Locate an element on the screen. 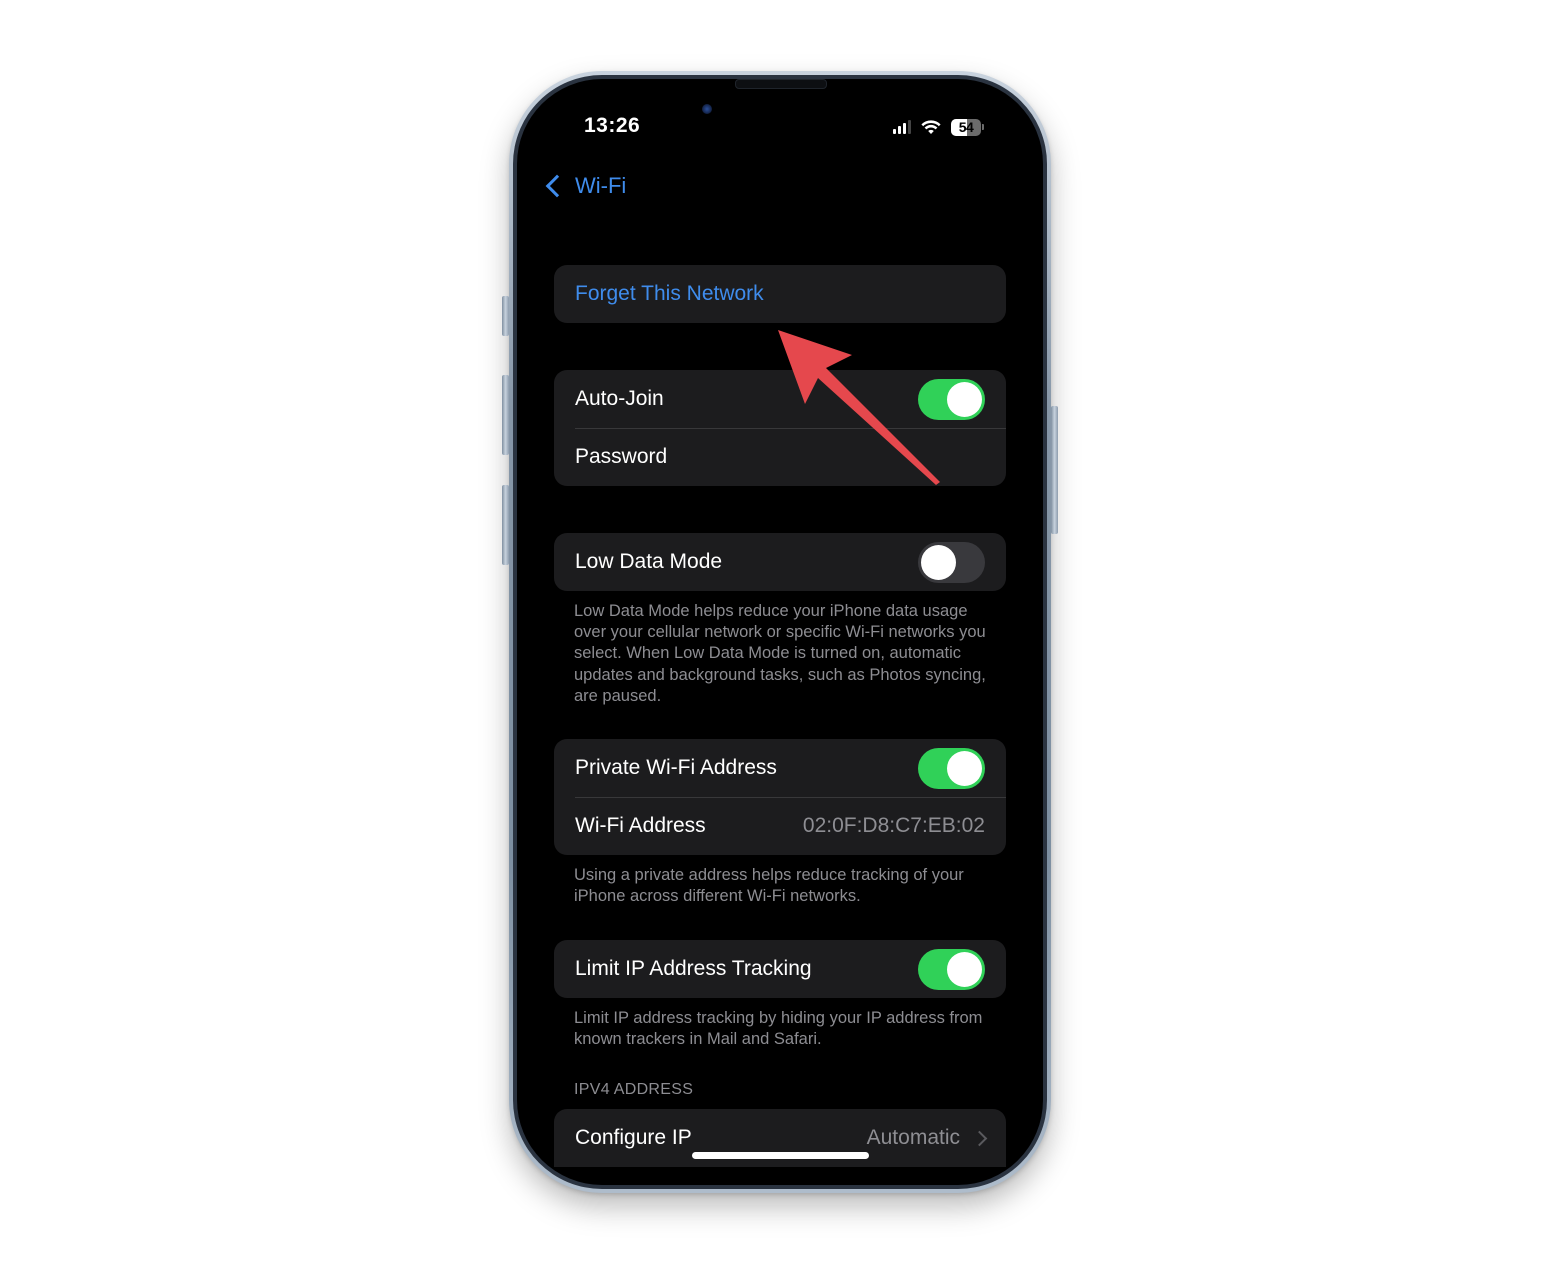  annotation-arrow is located at coordinates (859, 407).